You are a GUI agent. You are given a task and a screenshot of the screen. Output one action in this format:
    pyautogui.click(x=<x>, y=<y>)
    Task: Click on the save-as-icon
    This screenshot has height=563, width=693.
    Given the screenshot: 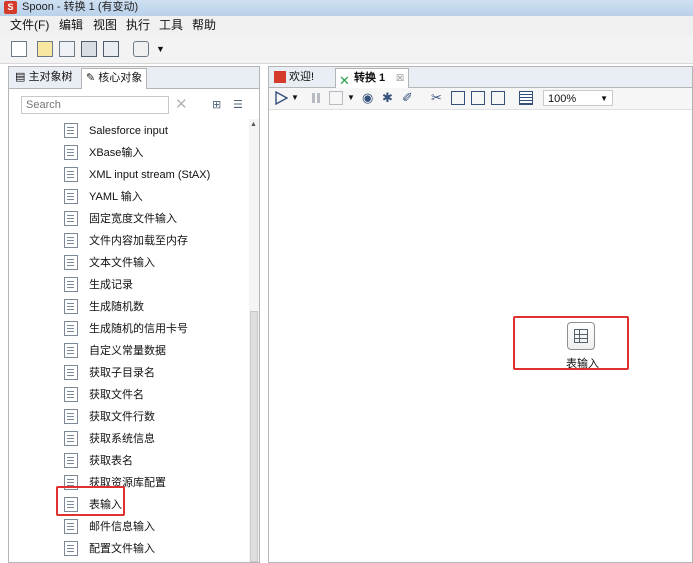 What is the action you would take?
    pyautogui.click(x=111, y=49)
    